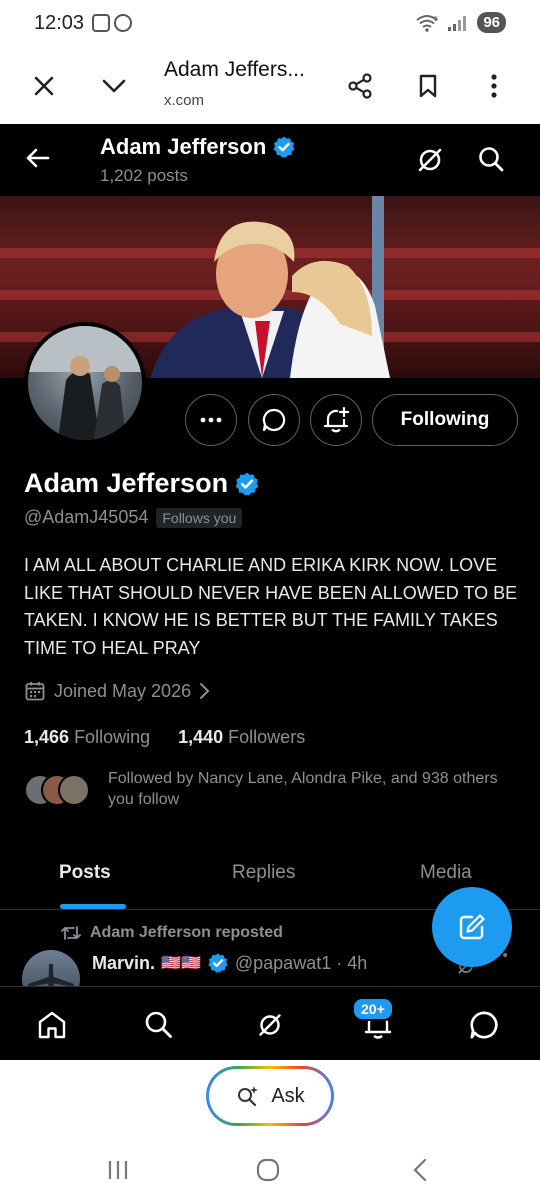  I want to click on avatar-photo, so click(85, 383).